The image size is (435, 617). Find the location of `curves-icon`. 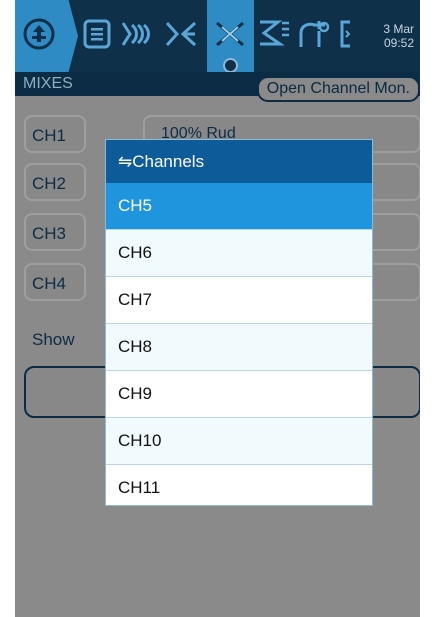

curves-icon is located at coordinates (315, 34).